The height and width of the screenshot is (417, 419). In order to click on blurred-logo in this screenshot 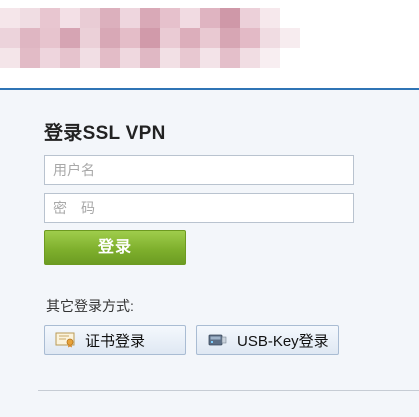, I will do `click(150, 43)`.